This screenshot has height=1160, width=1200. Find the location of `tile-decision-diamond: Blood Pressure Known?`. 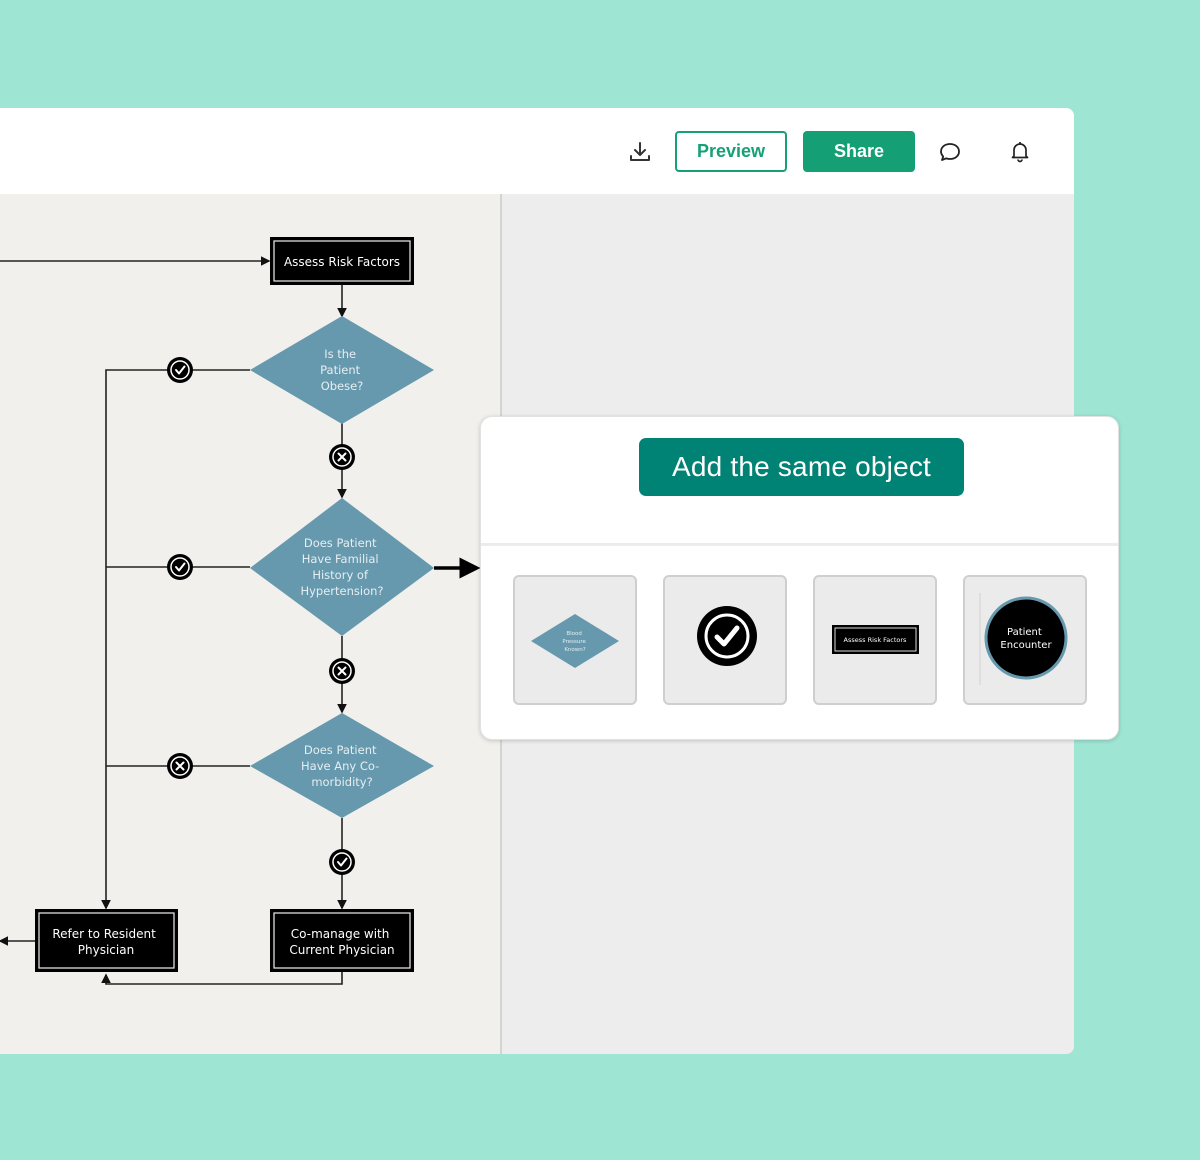

tile-decision-diamond: Blood Pressure Known? is located at coordinates (575, 640).